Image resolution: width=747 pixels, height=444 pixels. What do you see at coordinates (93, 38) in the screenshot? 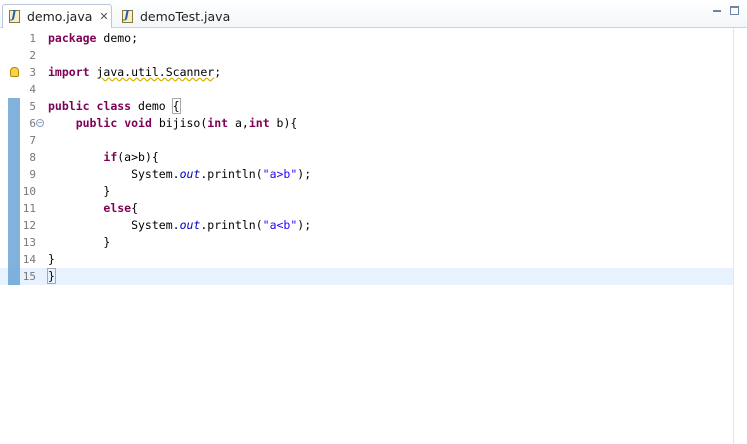
I see `code-text: package demo;` at bounding box center [93, 38].